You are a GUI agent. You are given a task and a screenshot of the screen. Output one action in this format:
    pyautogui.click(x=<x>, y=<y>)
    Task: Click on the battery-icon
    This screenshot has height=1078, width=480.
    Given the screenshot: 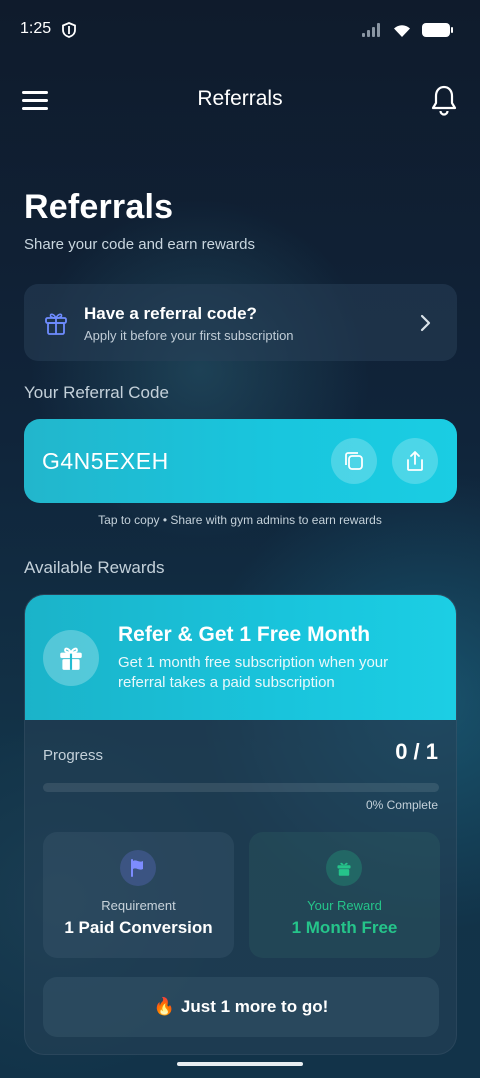 What is the action you would take?
    pyautogui.click(x=437, y=30)
    